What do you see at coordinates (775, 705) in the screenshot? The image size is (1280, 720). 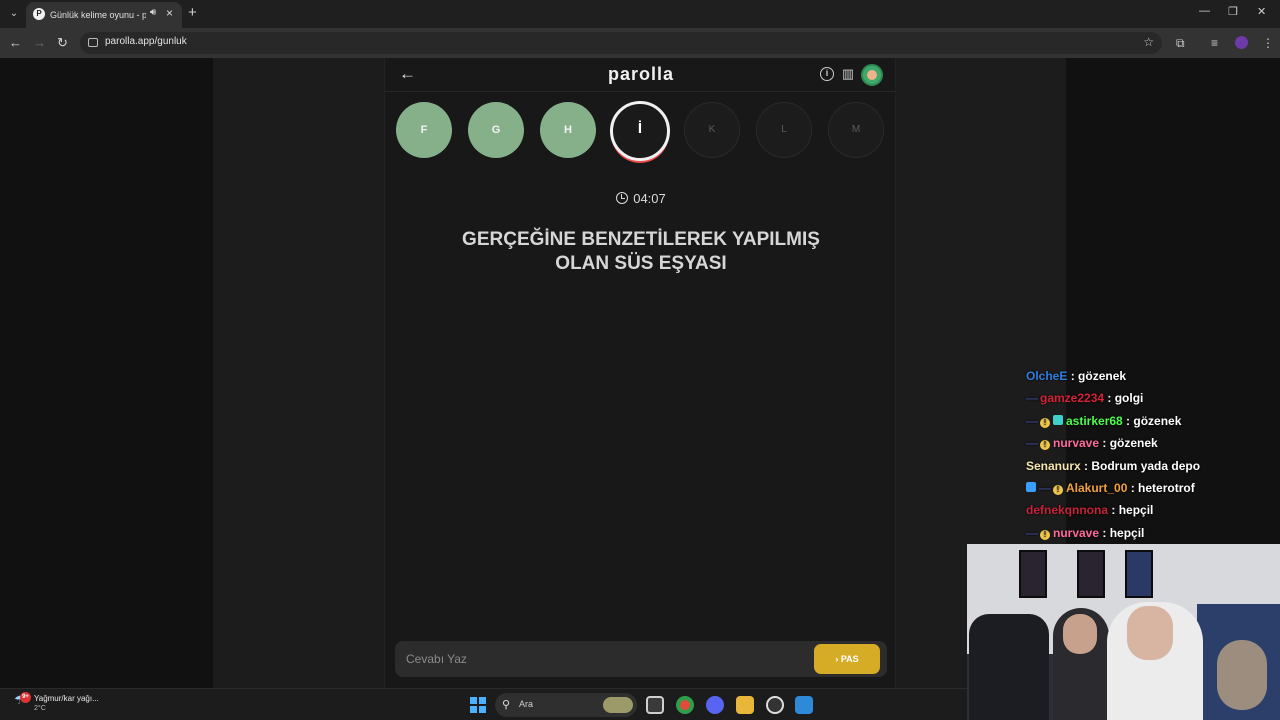 I see `obs-icon` at bounding box center [775, 705].